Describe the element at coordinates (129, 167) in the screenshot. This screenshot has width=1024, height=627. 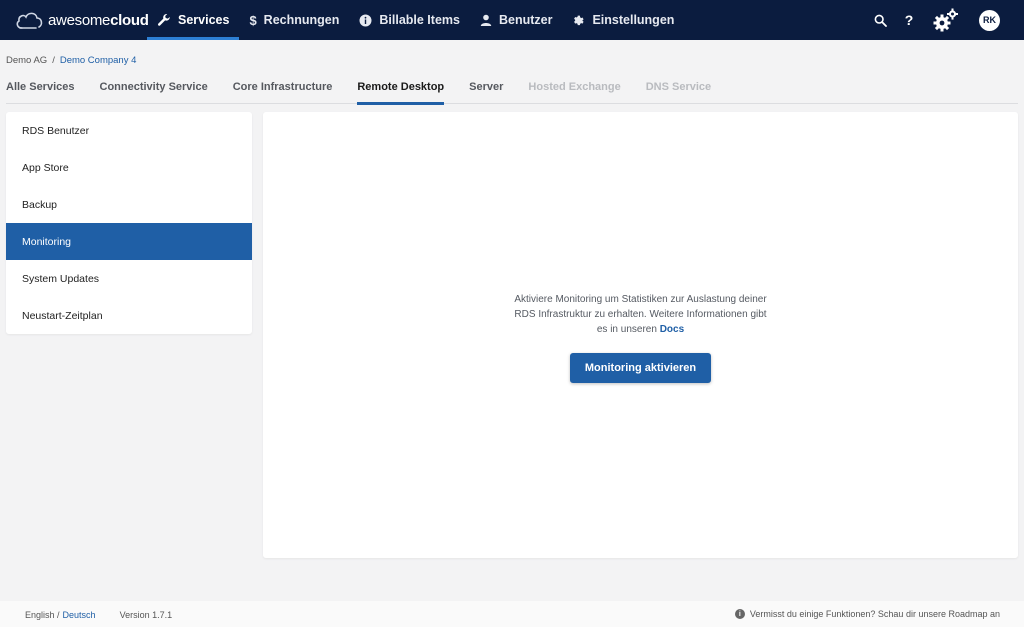
I see `sidebar-item-app-store: App Store` at that location.